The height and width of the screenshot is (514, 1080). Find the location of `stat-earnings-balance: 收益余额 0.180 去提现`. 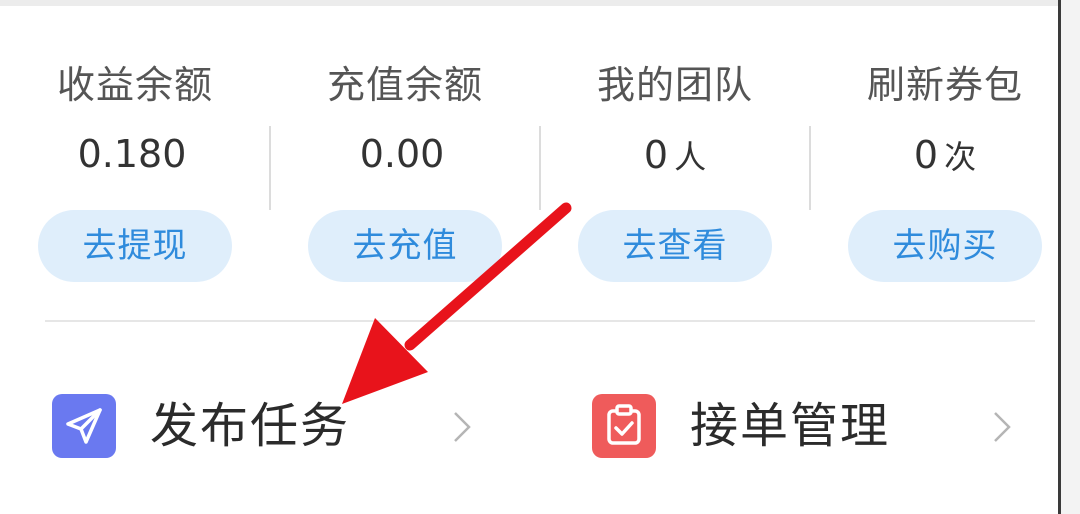

stat-earnings-balance: 收益余额 0.180 去提现 is located at coordinates (135, 170).